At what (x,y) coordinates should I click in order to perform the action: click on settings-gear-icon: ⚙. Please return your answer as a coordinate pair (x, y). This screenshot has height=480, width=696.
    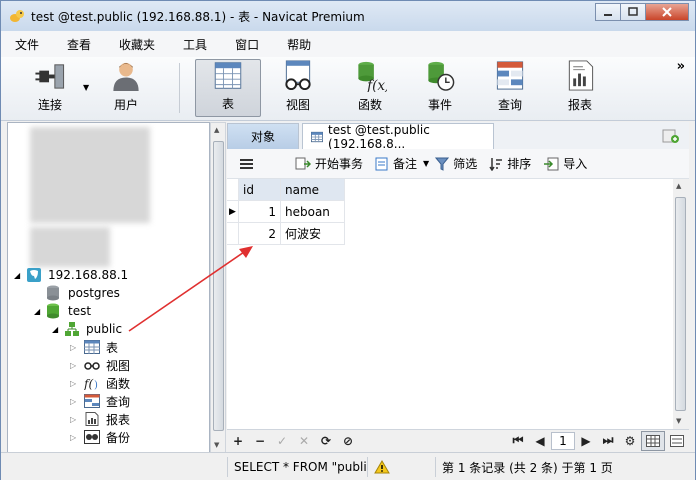
    Looking at the image, I should click on (630, 441).